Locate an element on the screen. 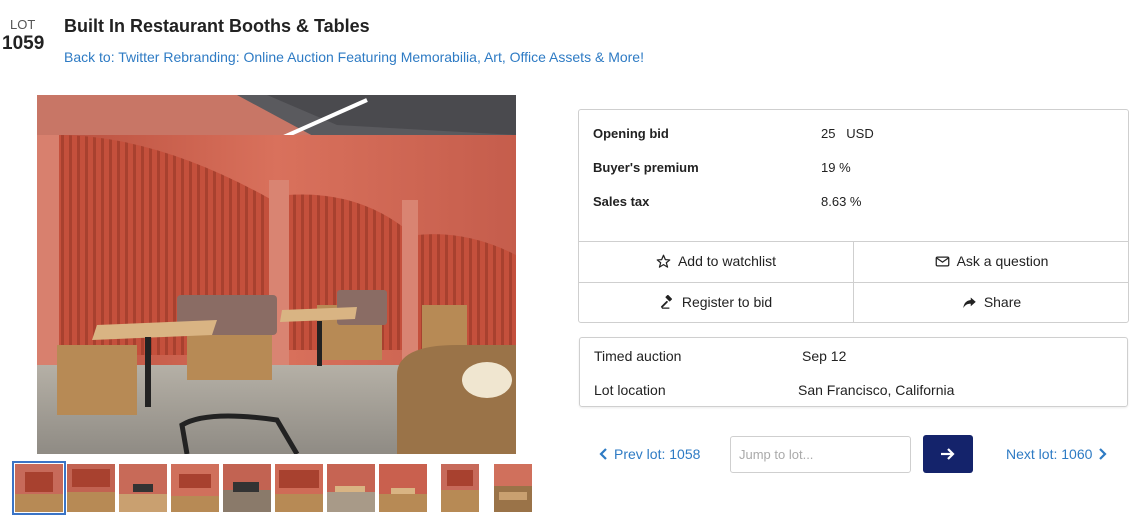 The width and height of the screenshot is (1137, 521). lot-location-label: Lot location is located at coordinates (630, 390).